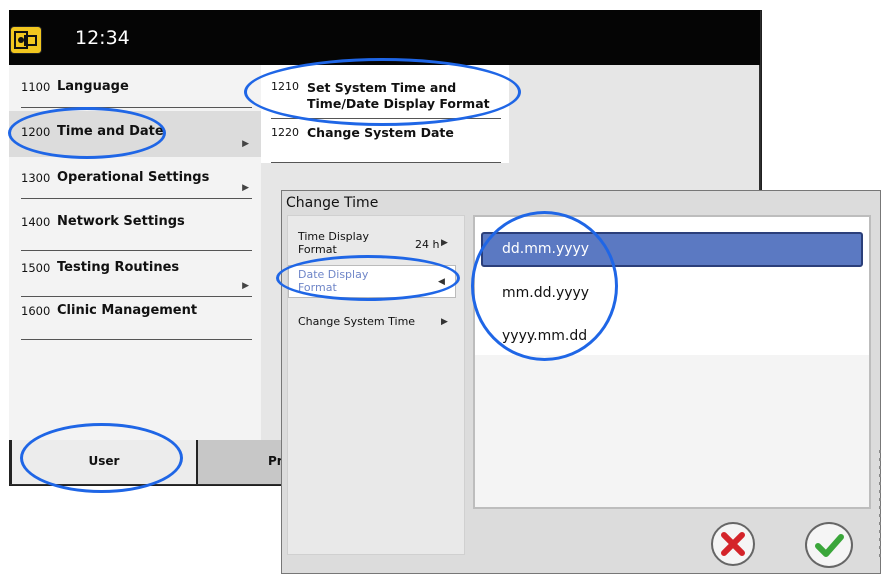  I want to click on submenu-item-label: Change System Date, so click(380, 132).